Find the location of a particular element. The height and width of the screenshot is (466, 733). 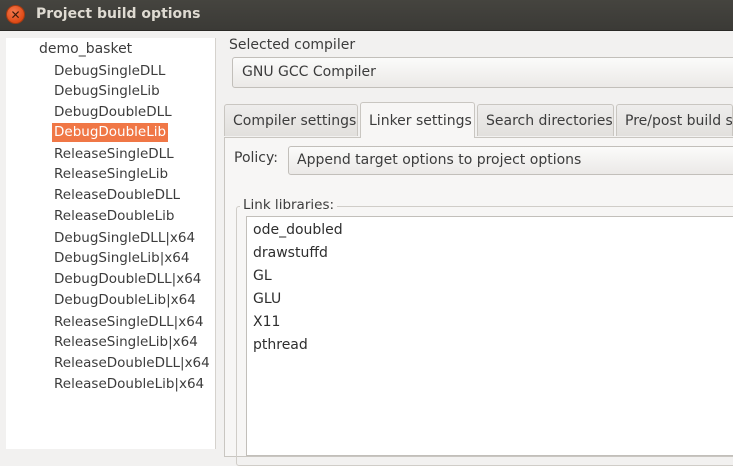

tree-item-target: DebugSingleLib|x64 is located at coordinates (121, 258).